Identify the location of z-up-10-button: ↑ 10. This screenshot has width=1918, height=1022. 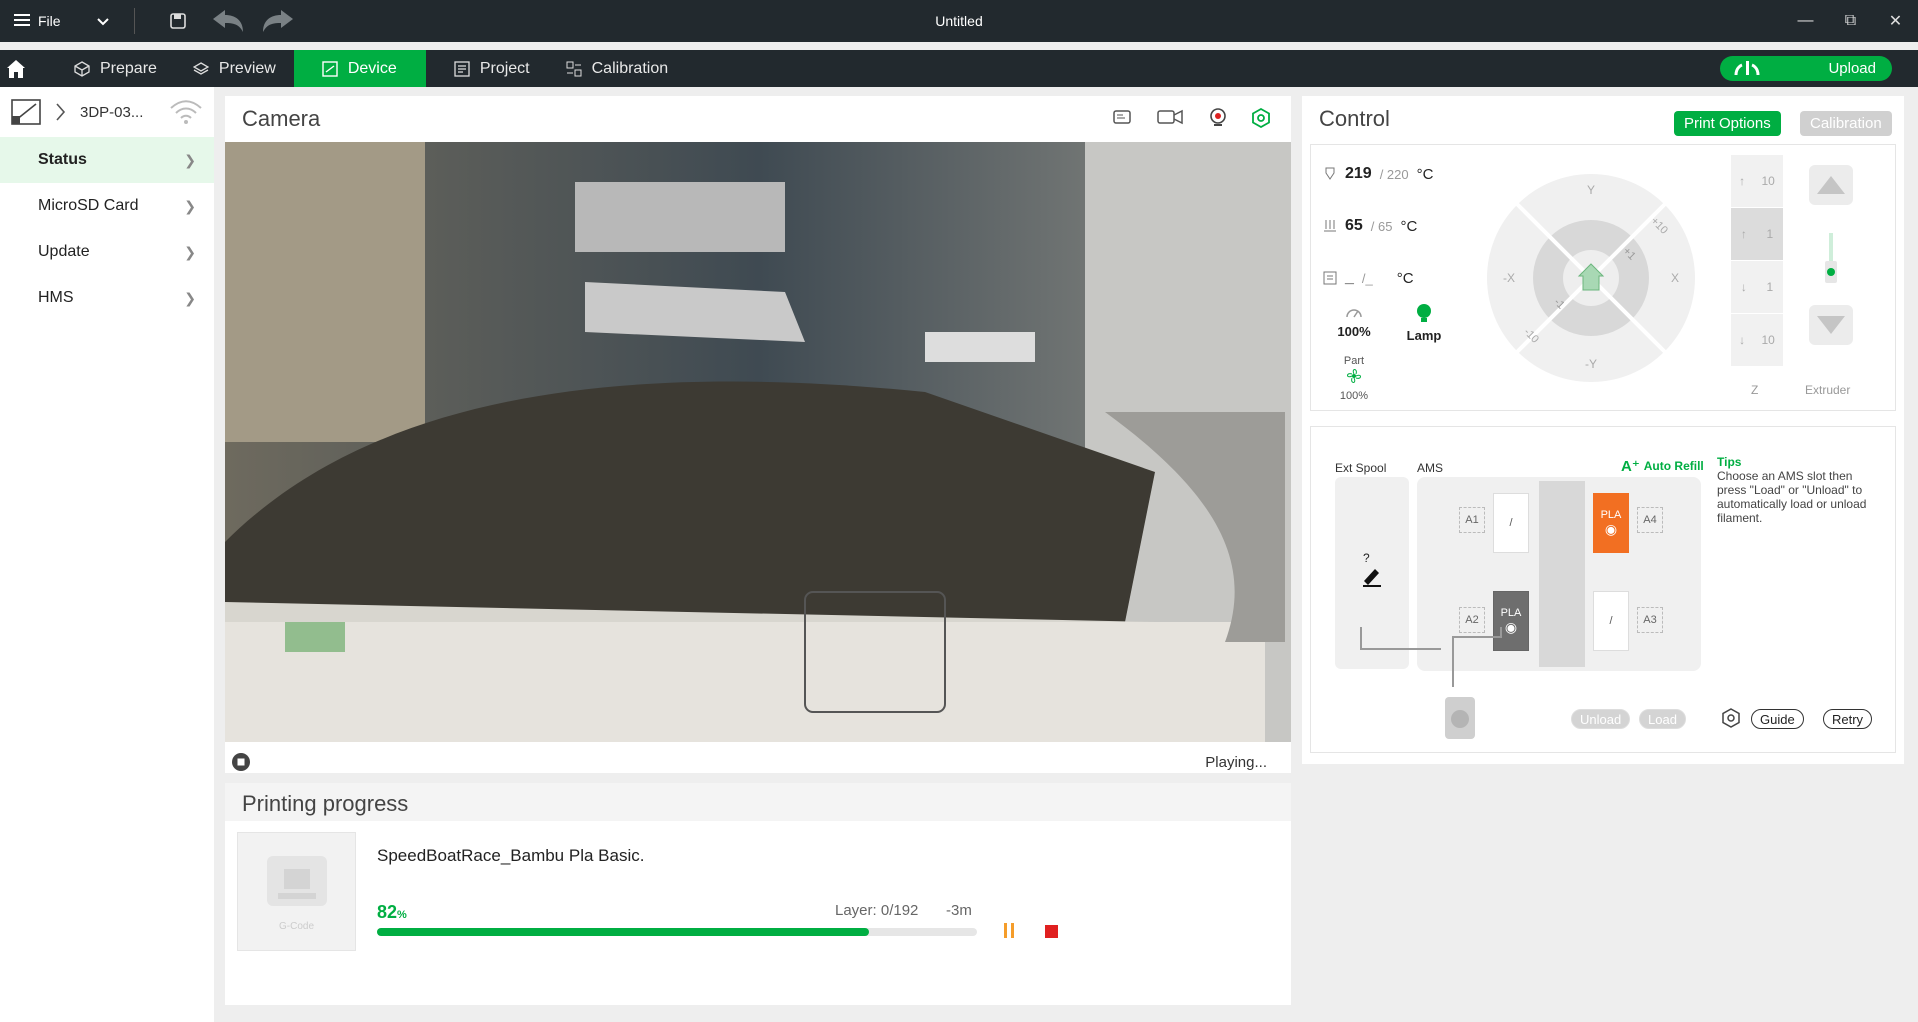
(1757, 181).